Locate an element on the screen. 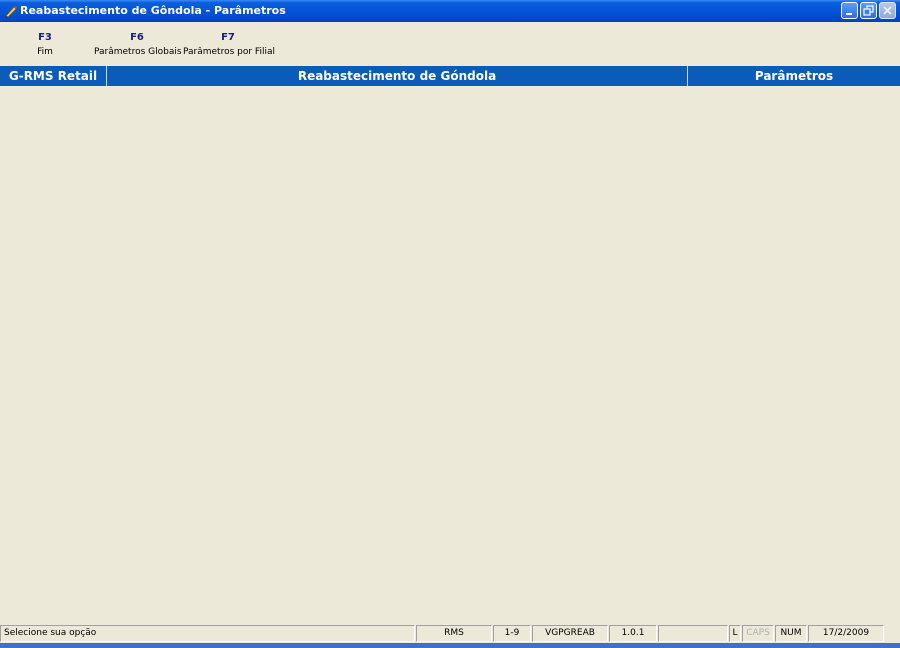 This screenshot has height=648, width=900. status-empty-panel is located at coordinates (693, 633).